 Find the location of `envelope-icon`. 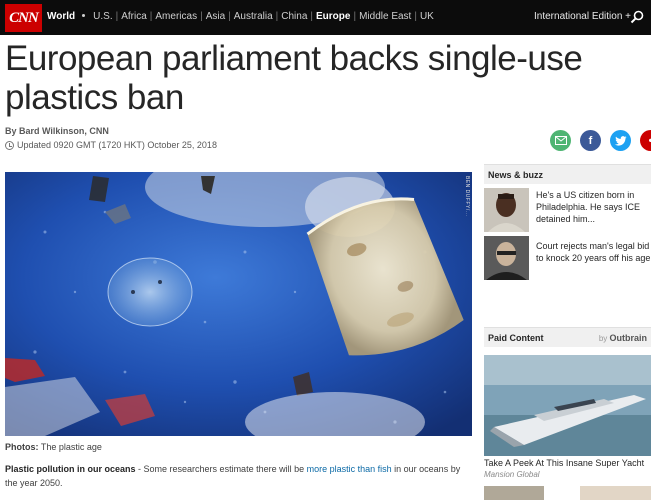

envelope-icon is located at coordinates (560, 140).